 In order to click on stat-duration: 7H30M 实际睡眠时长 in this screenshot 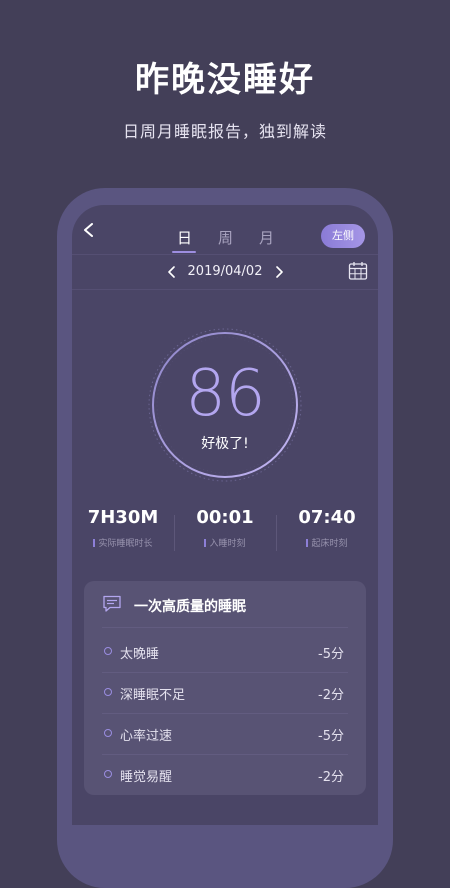, I will do `click(123, 528)`.